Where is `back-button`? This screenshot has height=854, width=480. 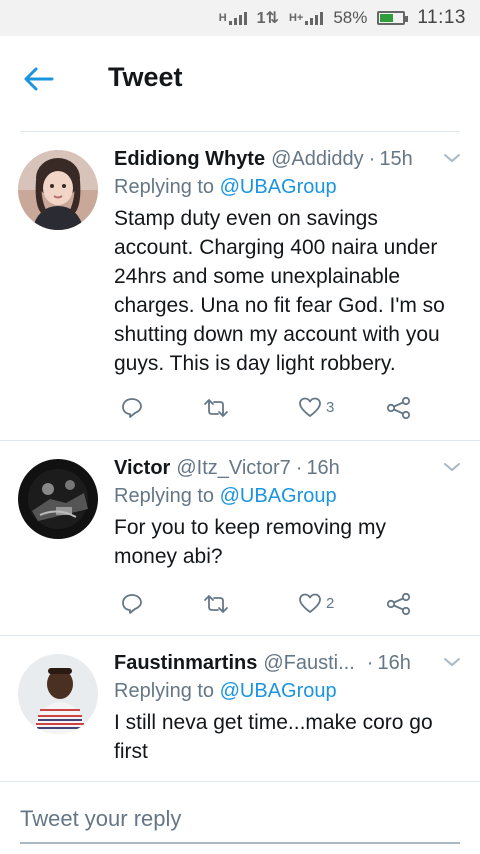
back-button is located at coordinates (40, 79).